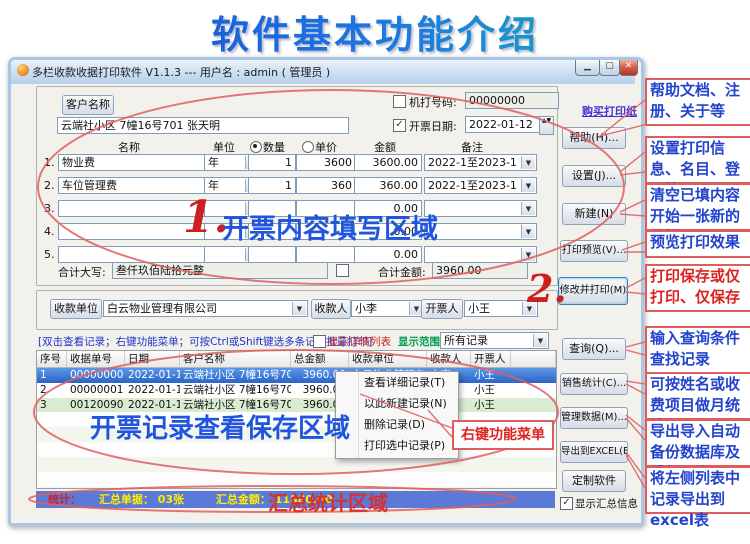  What do you see at coordinates (243, 499) in the screenshot?
I see `summary-amount-label: 汇总金额：` at bounding box center [243, 499].